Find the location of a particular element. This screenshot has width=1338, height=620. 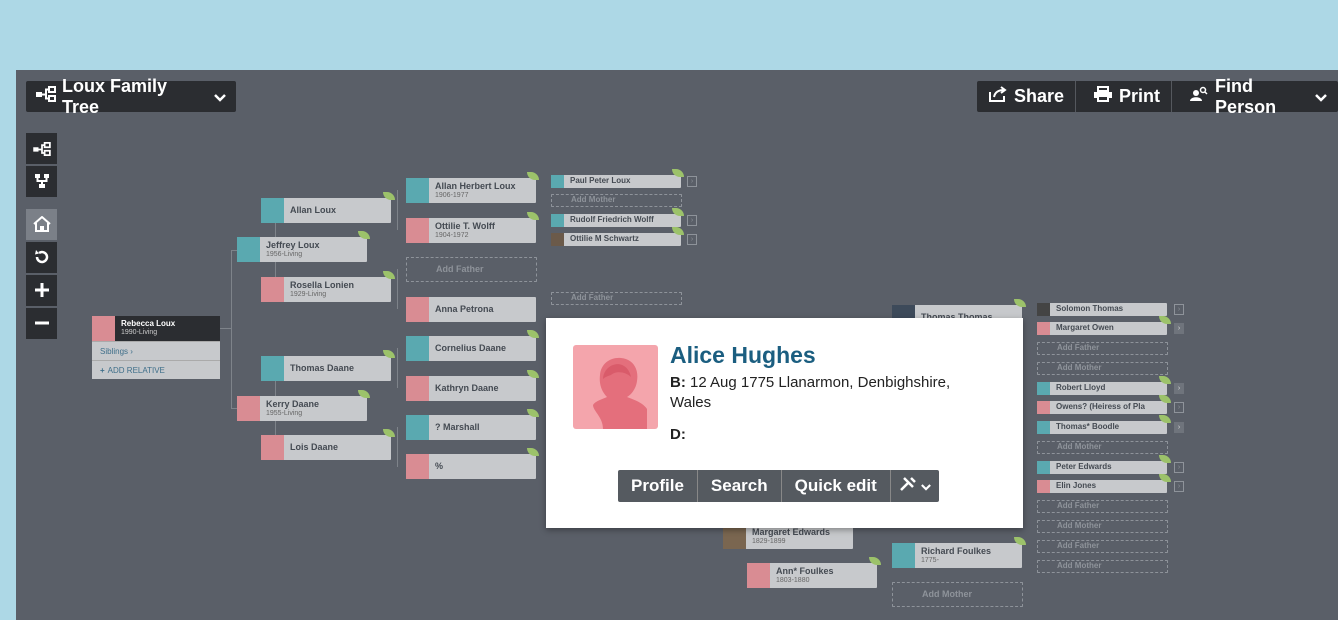

person-name: Cornelius Daane is located at coordinates (471, 347).